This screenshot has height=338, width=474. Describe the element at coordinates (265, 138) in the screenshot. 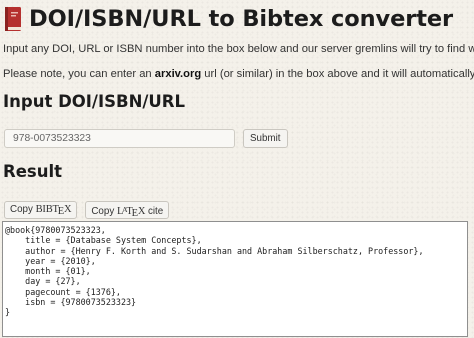

I see `submit-button: Submit` at that location.